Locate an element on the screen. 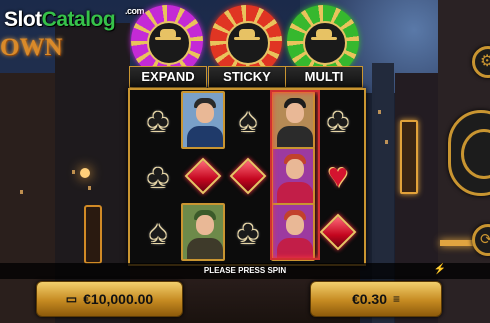 The height and width of the screenshot is (323, 490). reel-cell: ♥ is located at coordinates (338, 176).